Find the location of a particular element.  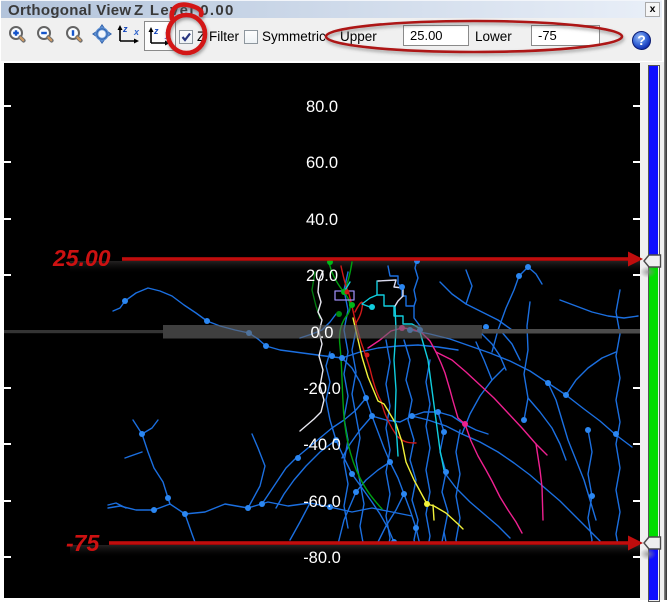

svg-text: 20.0 is located at coordinates (322, 276).